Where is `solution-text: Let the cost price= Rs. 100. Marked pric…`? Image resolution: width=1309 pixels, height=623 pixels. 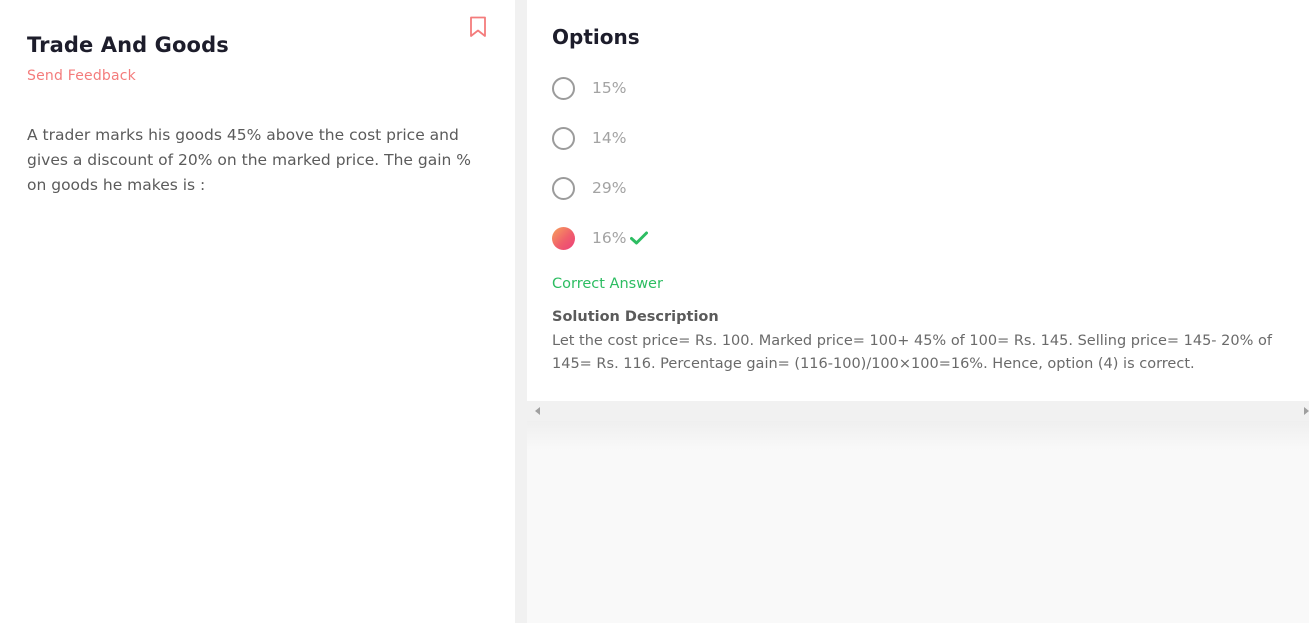
solution-text: Let the cost price= Rs. 100. Marked pric… is located at coordinates (912, 352).